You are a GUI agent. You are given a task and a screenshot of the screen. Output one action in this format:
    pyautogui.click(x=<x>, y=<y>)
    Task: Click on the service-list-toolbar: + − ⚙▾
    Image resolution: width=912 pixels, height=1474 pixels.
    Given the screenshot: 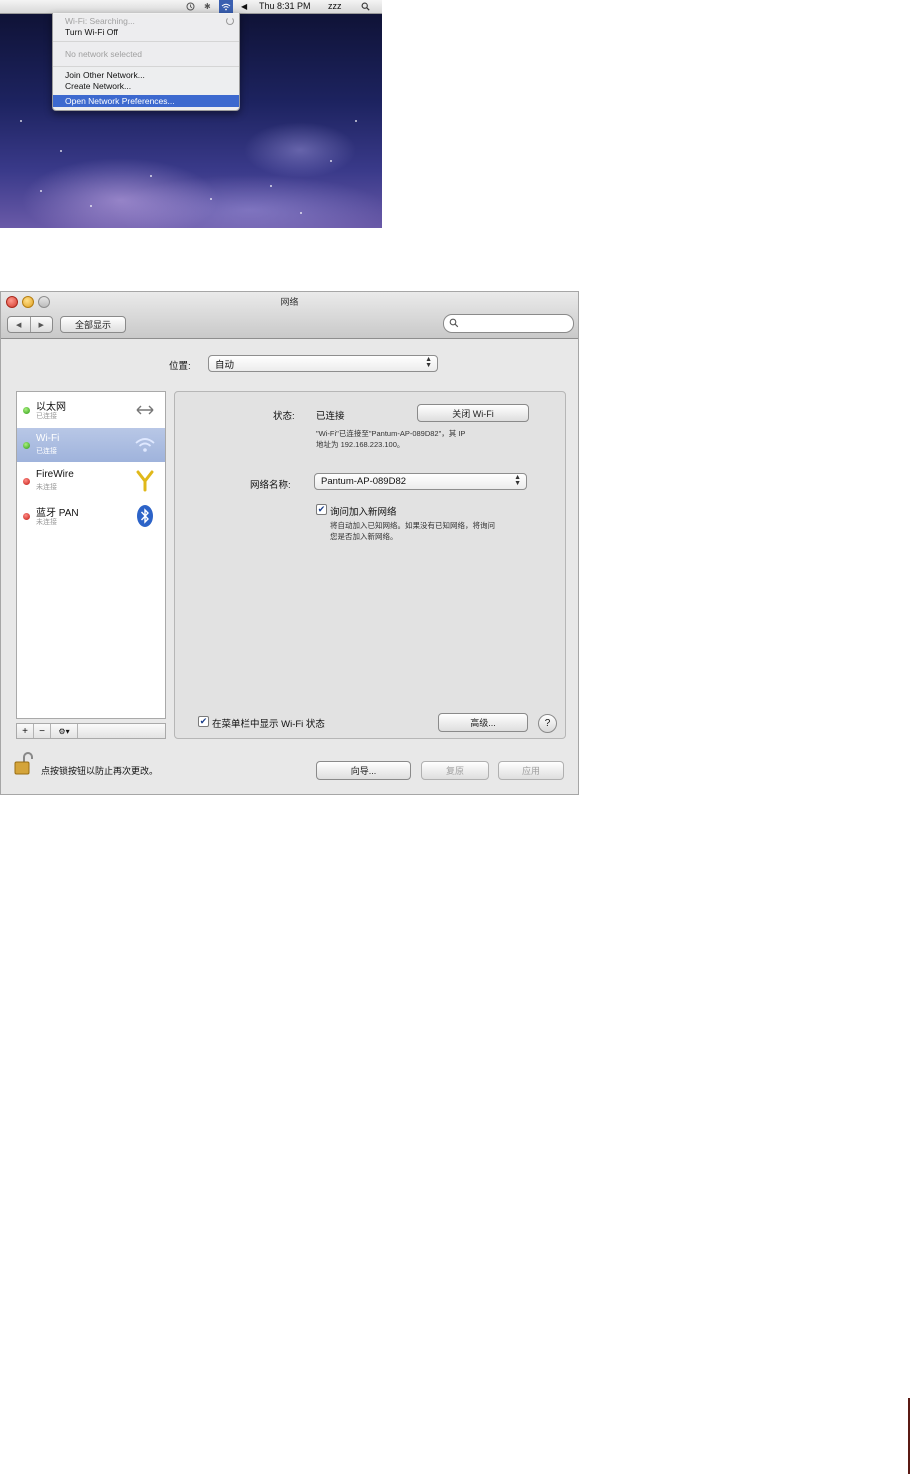 What is the action you would take?
    pyautogui.click(x=91, y=731)
    